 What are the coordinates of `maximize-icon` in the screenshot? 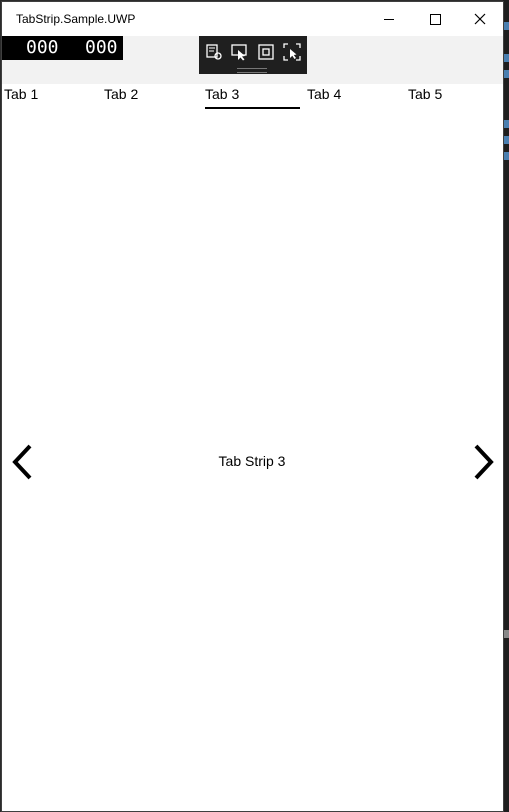 It's located at (435, 19).